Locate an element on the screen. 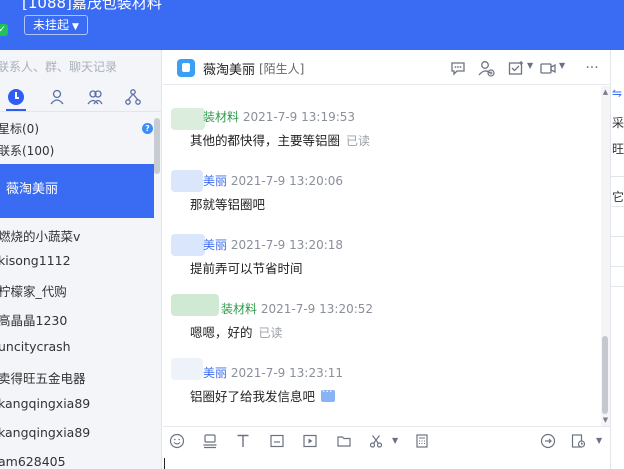 Image resolution: width=624 pixels, height=469 pixels. message-input is located at coordinates (386, 462).